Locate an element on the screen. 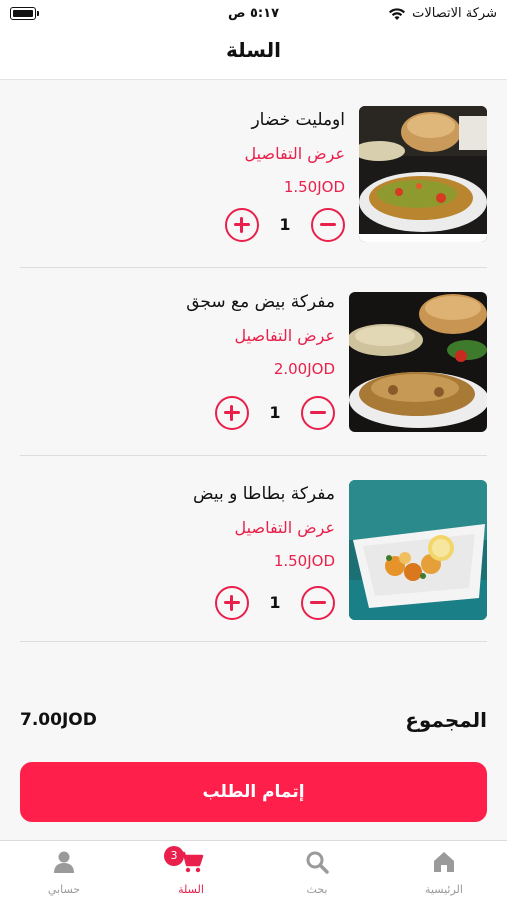 The image size is (507, 900). tab-cart: 3 السلة is located at coordinates (191, 870).